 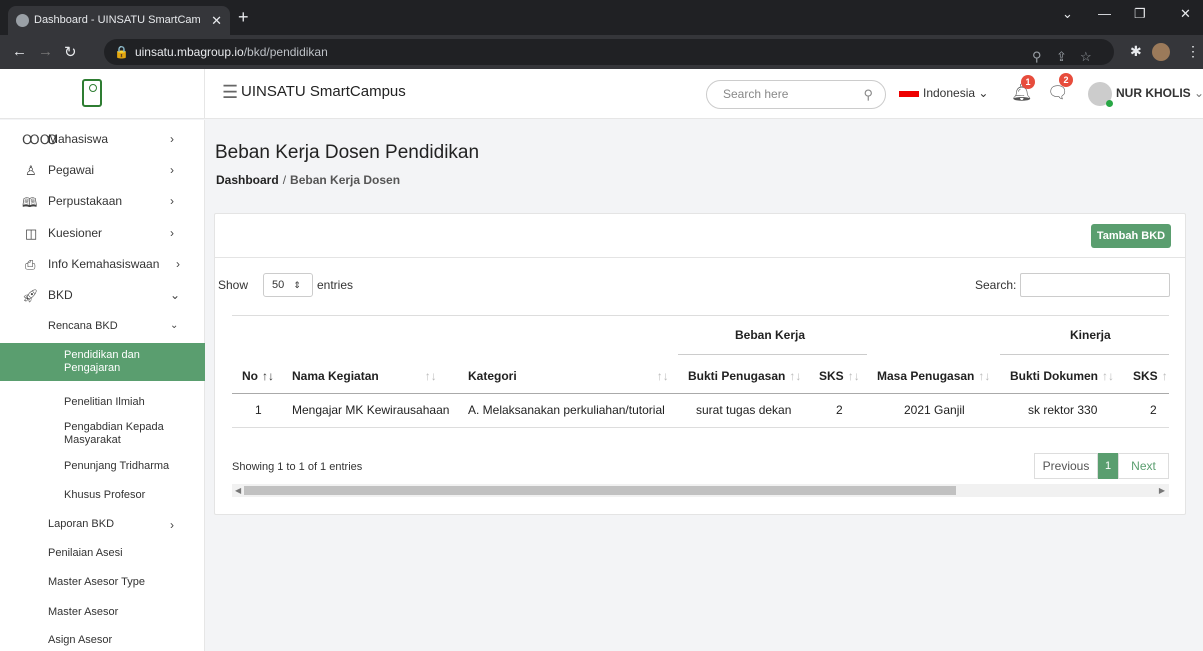 What do you see at coordinates (308, 180) in the screenshot?
I see `breadcrumb: Dashboard / Beban Kerja Dosen` at bounding box center [308, 180].